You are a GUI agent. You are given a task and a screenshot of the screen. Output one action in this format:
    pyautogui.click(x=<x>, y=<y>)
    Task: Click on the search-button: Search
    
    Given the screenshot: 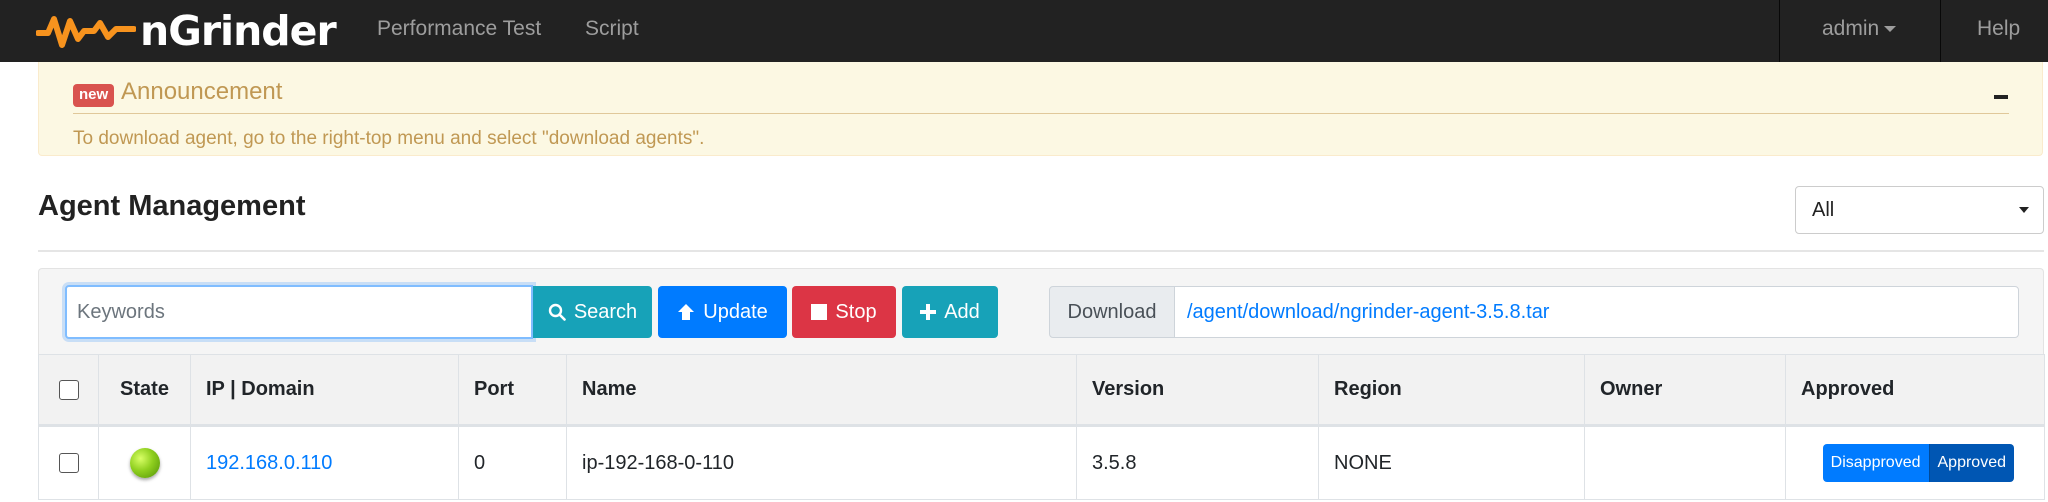 What is the action you would take?
    pyautogui.click(x=592, y=312)
    